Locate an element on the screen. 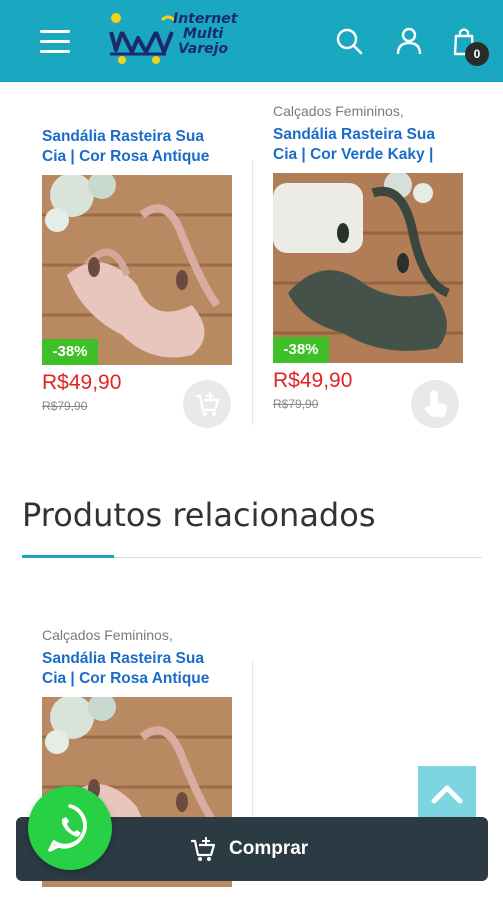  cart-plus-icon is located at coordinates (203, 849).